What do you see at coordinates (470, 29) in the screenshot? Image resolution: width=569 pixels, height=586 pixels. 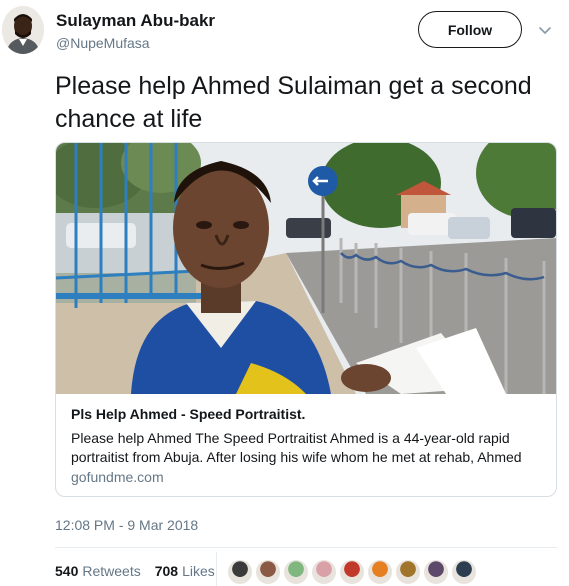 I see `follow-button: Follow` at bounding box center [470, 29].